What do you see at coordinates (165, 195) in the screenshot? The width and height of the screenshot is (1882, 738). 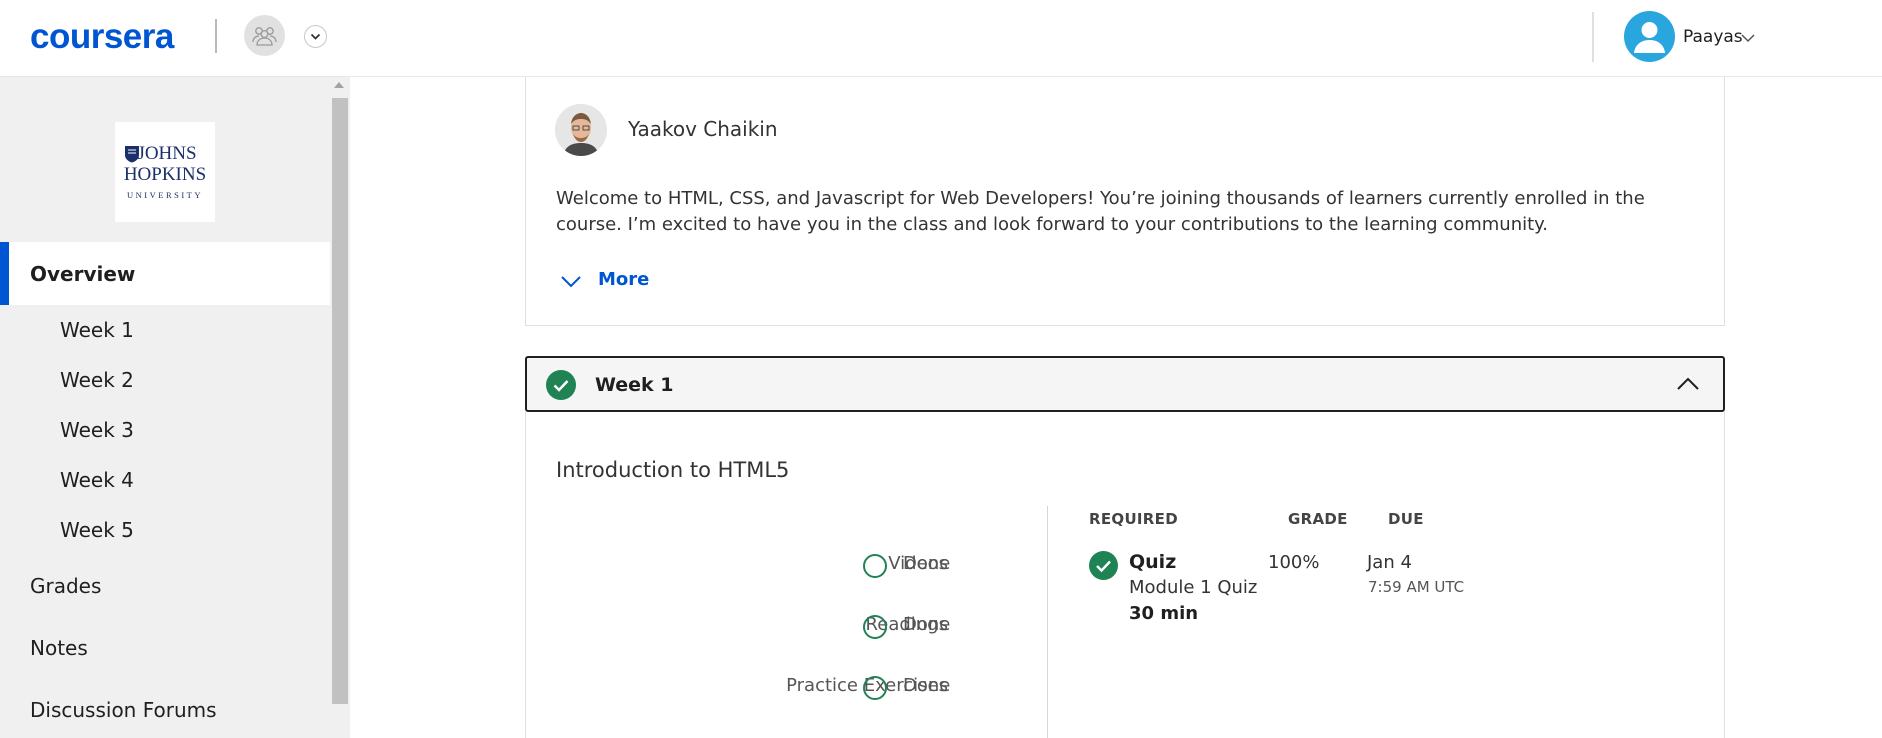 I see `university-name-line3: UNIVERSITY` at bounding box center [165, 195].